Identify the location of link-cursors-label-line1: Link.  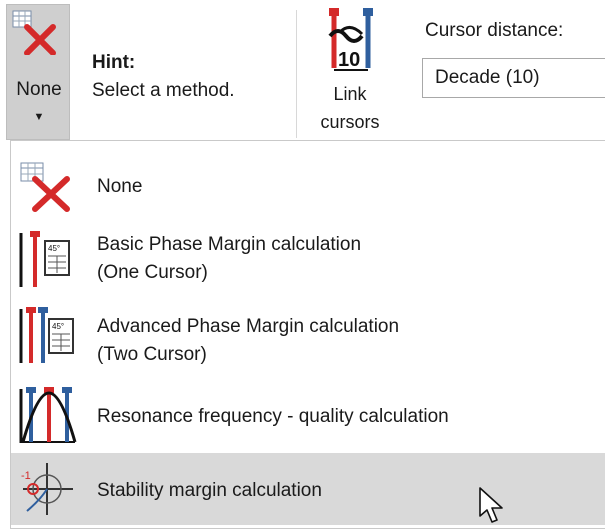
(350, 94).